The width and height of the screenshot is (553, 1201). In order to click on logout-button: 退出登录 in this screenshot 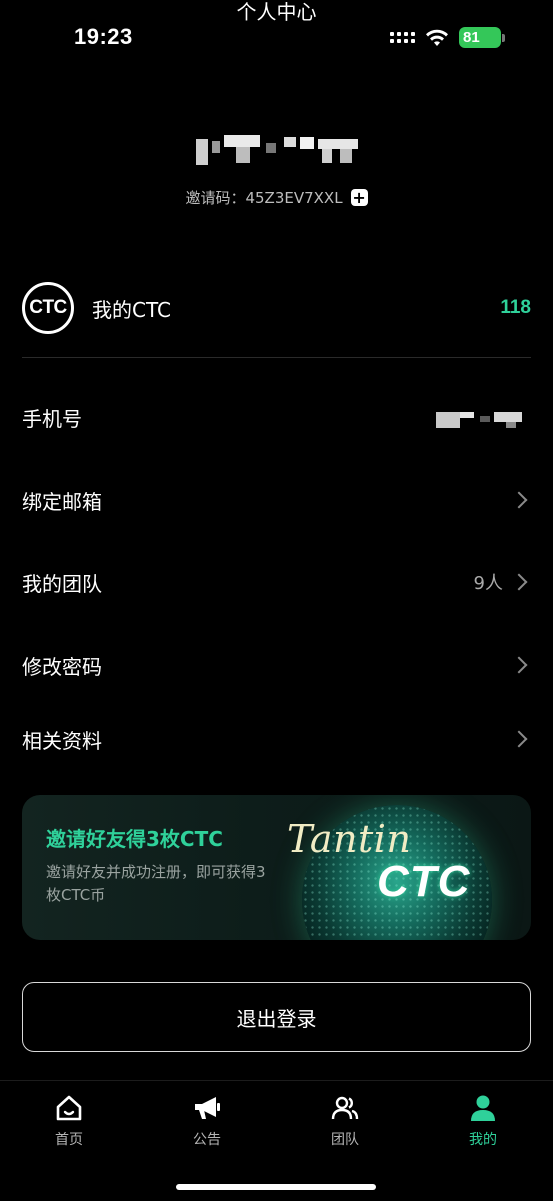, I will do `click(276, 1017)`.